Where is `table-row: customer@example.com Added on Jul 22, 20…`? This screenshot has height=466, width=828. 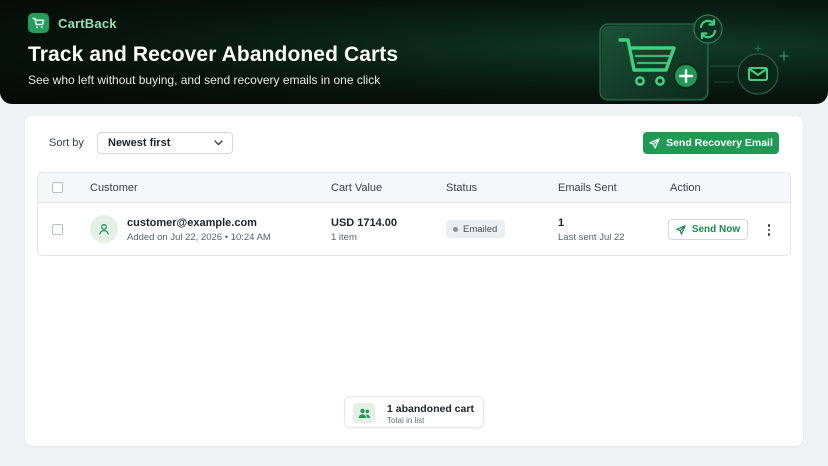
table-row: customer@example.com Added on Jul 22, 20… is located at coordinates (414, 229).